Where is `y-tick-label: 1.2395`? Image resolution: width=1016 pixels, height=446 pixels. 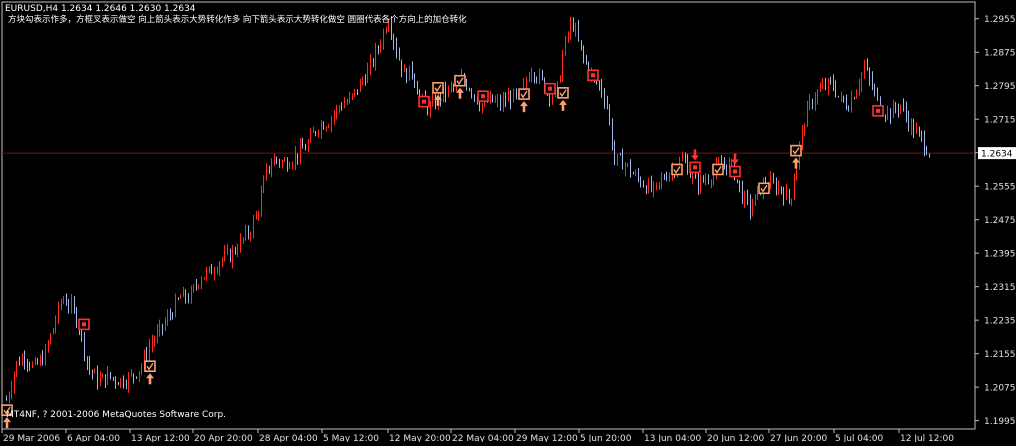 y-tick-label: 1.2395 is located at coordinates (1000, 255).